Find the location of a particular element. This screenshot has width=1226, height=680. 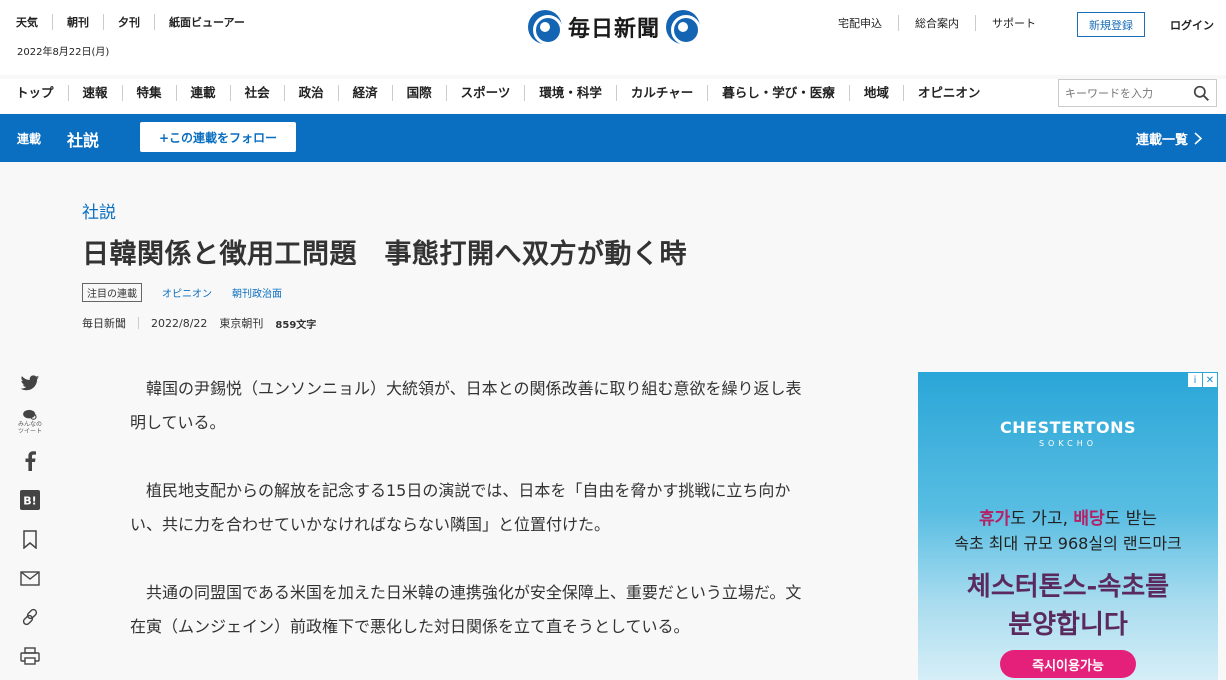

series-bar: 連載 社説 +この連載をフォロー 連載一覧 is located at coordinates (613, 138).